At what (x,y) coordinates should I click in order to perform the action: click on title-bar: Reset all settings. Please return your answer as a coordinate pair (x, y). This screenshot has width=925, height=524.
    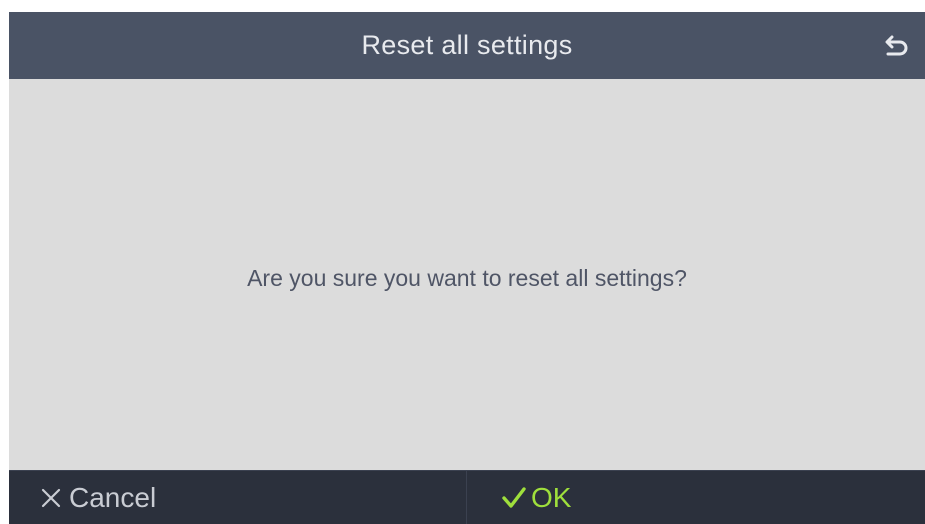
    Looking at the image, I should click on (467, 45).